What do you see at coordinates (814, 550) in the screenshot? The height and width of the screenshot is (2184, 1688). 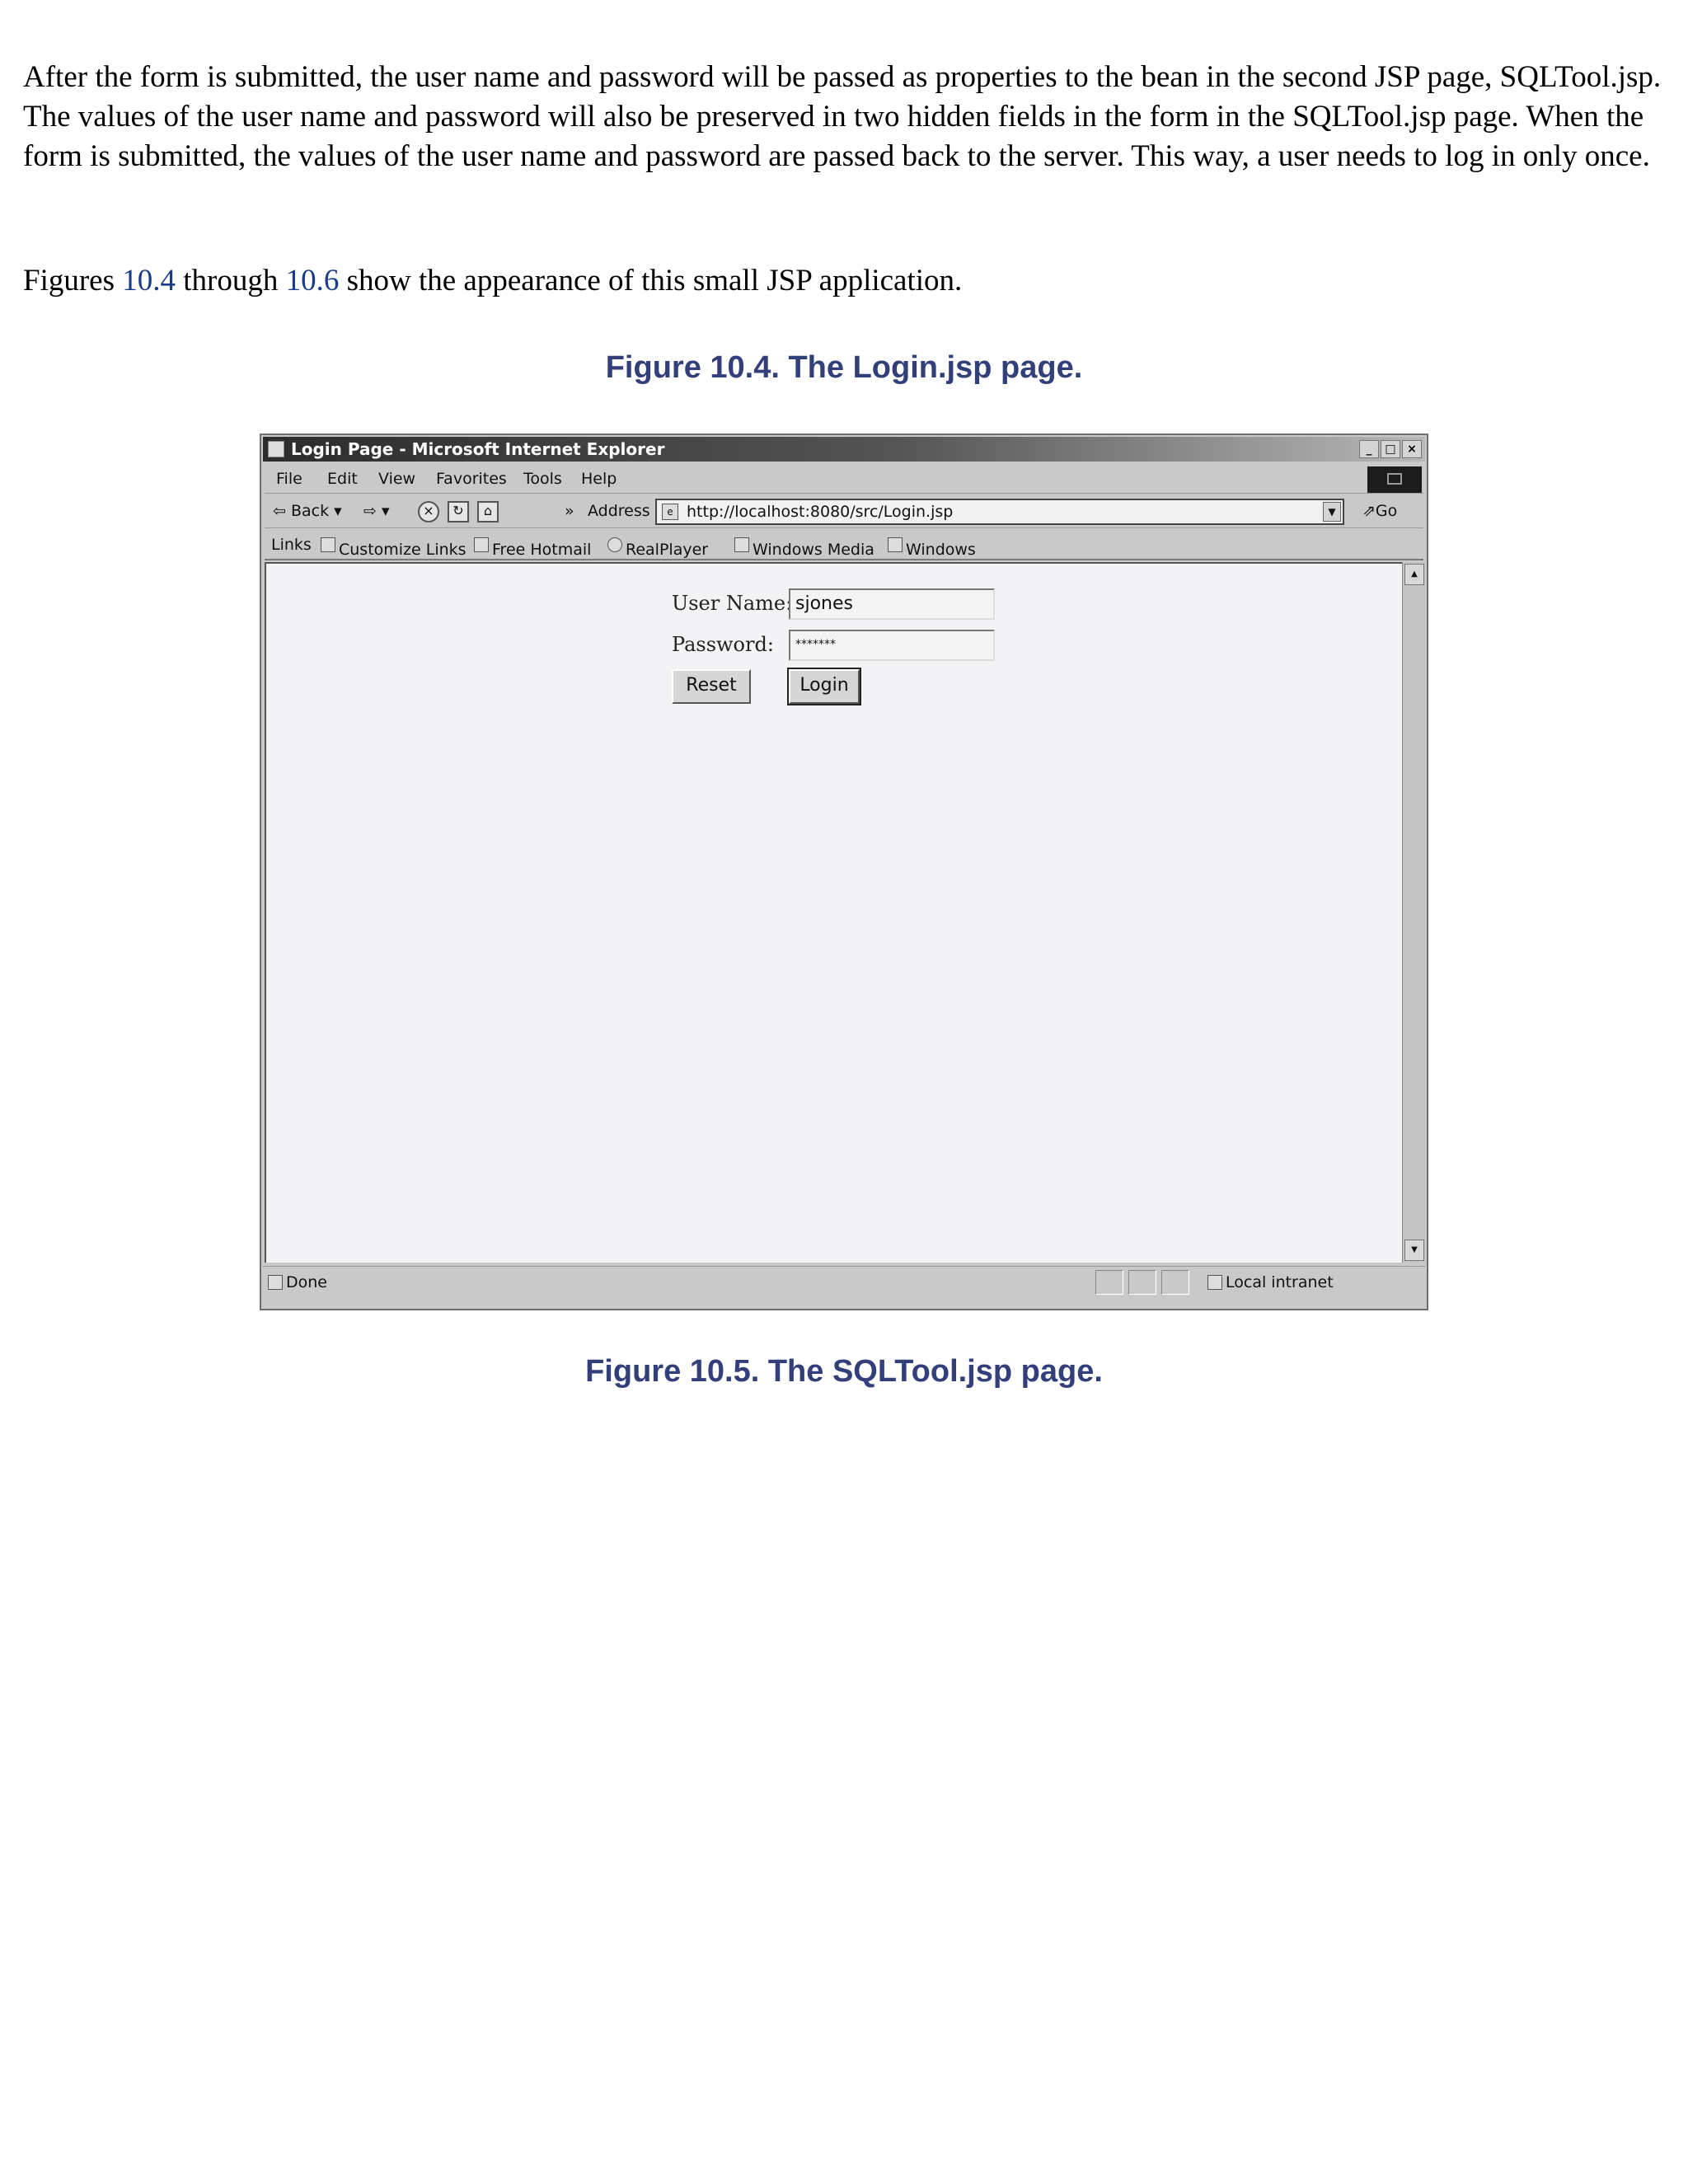 I see `link-label: Windows Media` at bounding box center [814, 550].